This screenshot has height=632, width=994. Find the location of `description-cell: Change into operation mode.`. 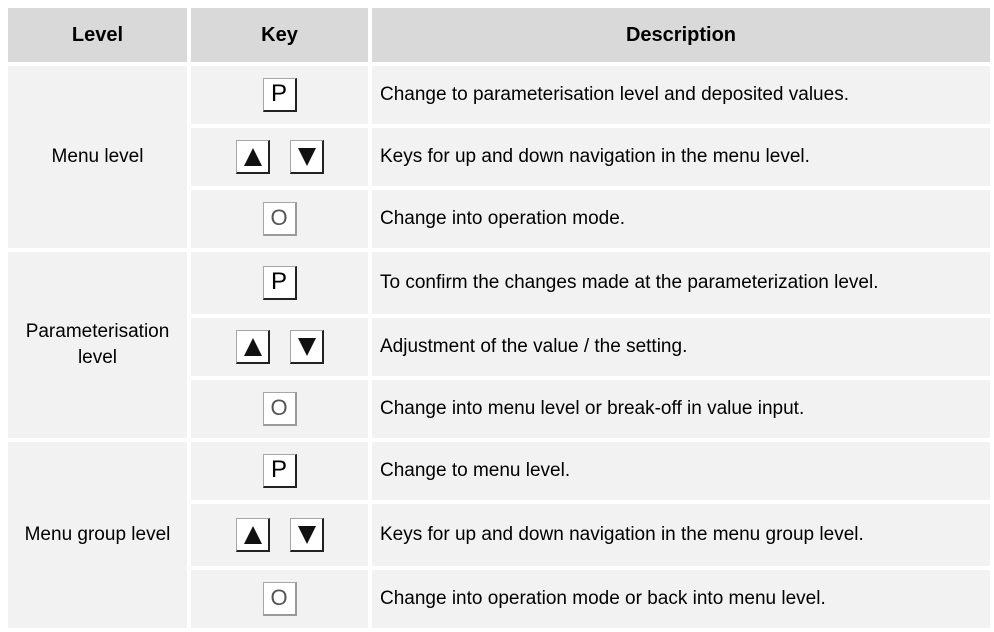

description-cell: Change into operation mode. is located at coordinates (681, 219).